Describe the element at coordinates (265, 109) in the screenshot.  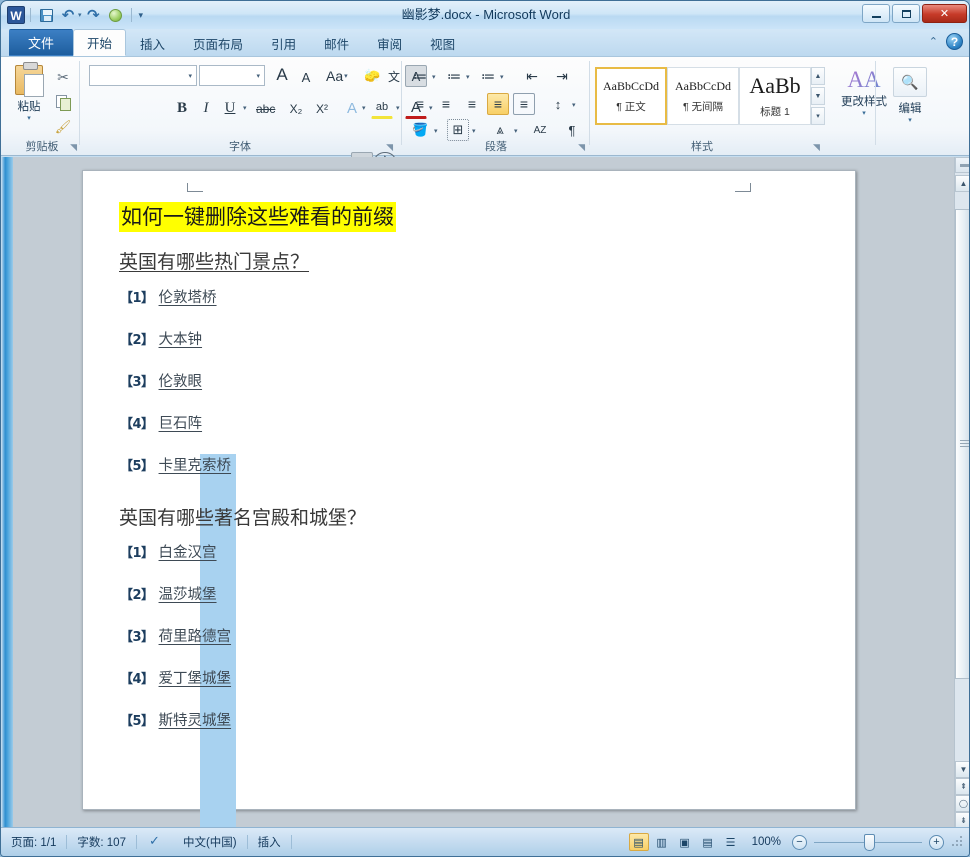
I see `strikethrough-icon: abc` at that location.